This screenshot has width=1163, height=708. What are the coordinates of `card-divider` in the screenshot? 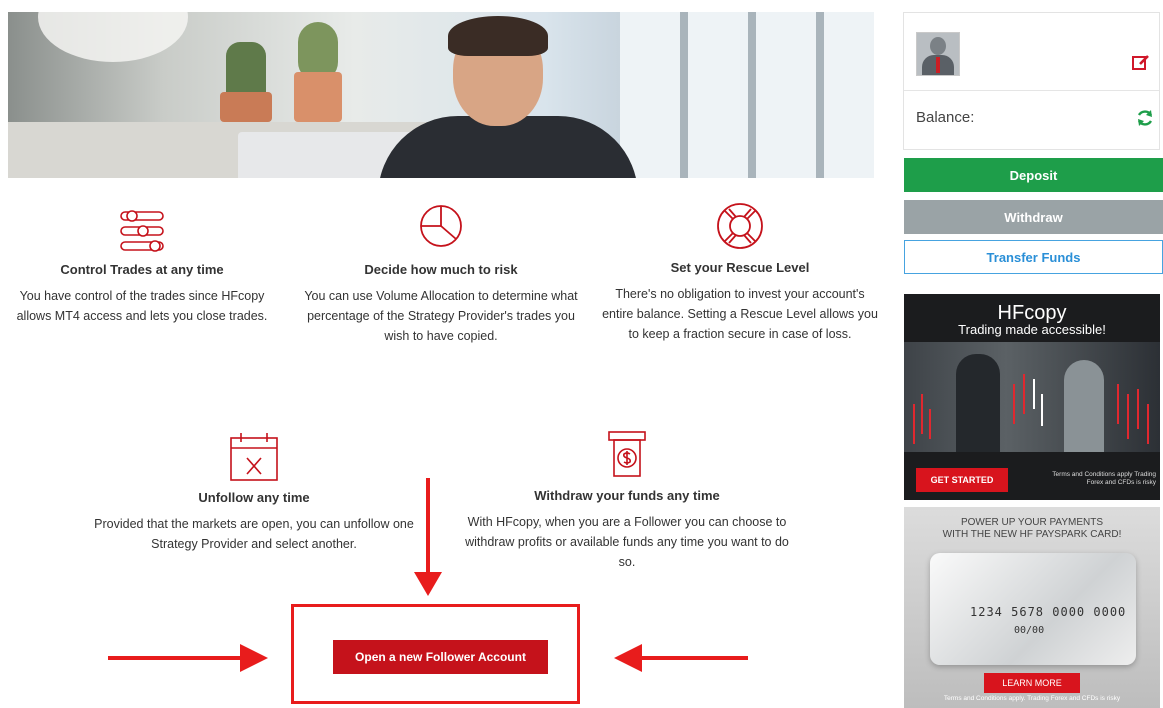 It's located at (1031, 90).